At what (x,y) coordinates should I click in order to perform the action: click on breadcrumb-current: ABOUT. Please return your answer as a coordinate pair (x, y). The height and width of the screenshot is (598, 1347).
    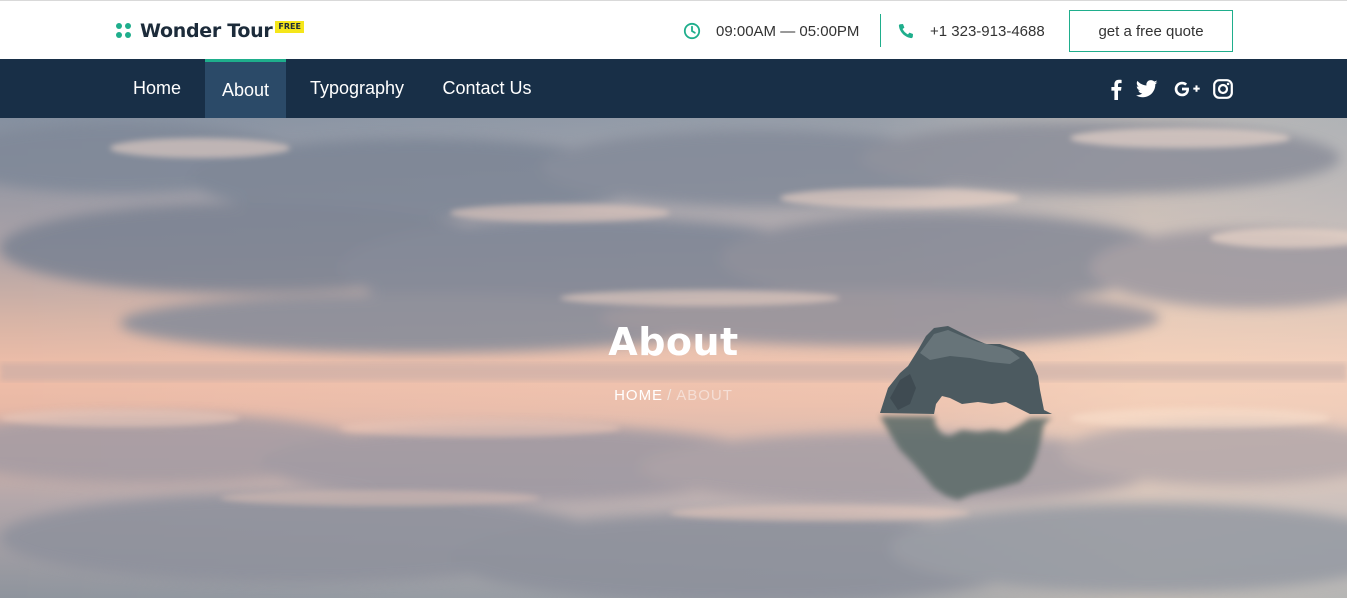
    Looking at the image, I should click on (704, 395).